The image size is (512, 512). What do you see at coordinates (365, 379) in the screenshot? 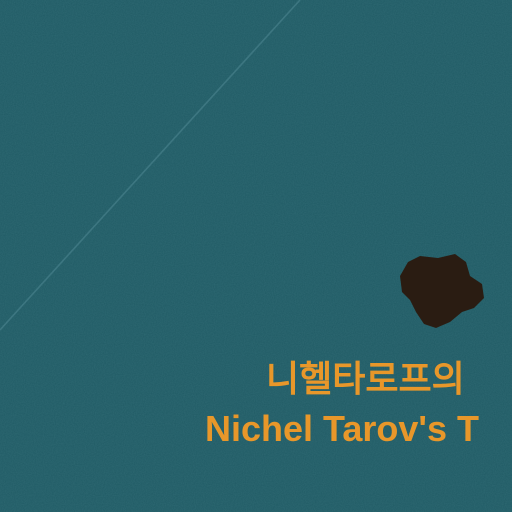
I see `place-label-korean: 니헬타로프의` at bounding box center [365, 379].